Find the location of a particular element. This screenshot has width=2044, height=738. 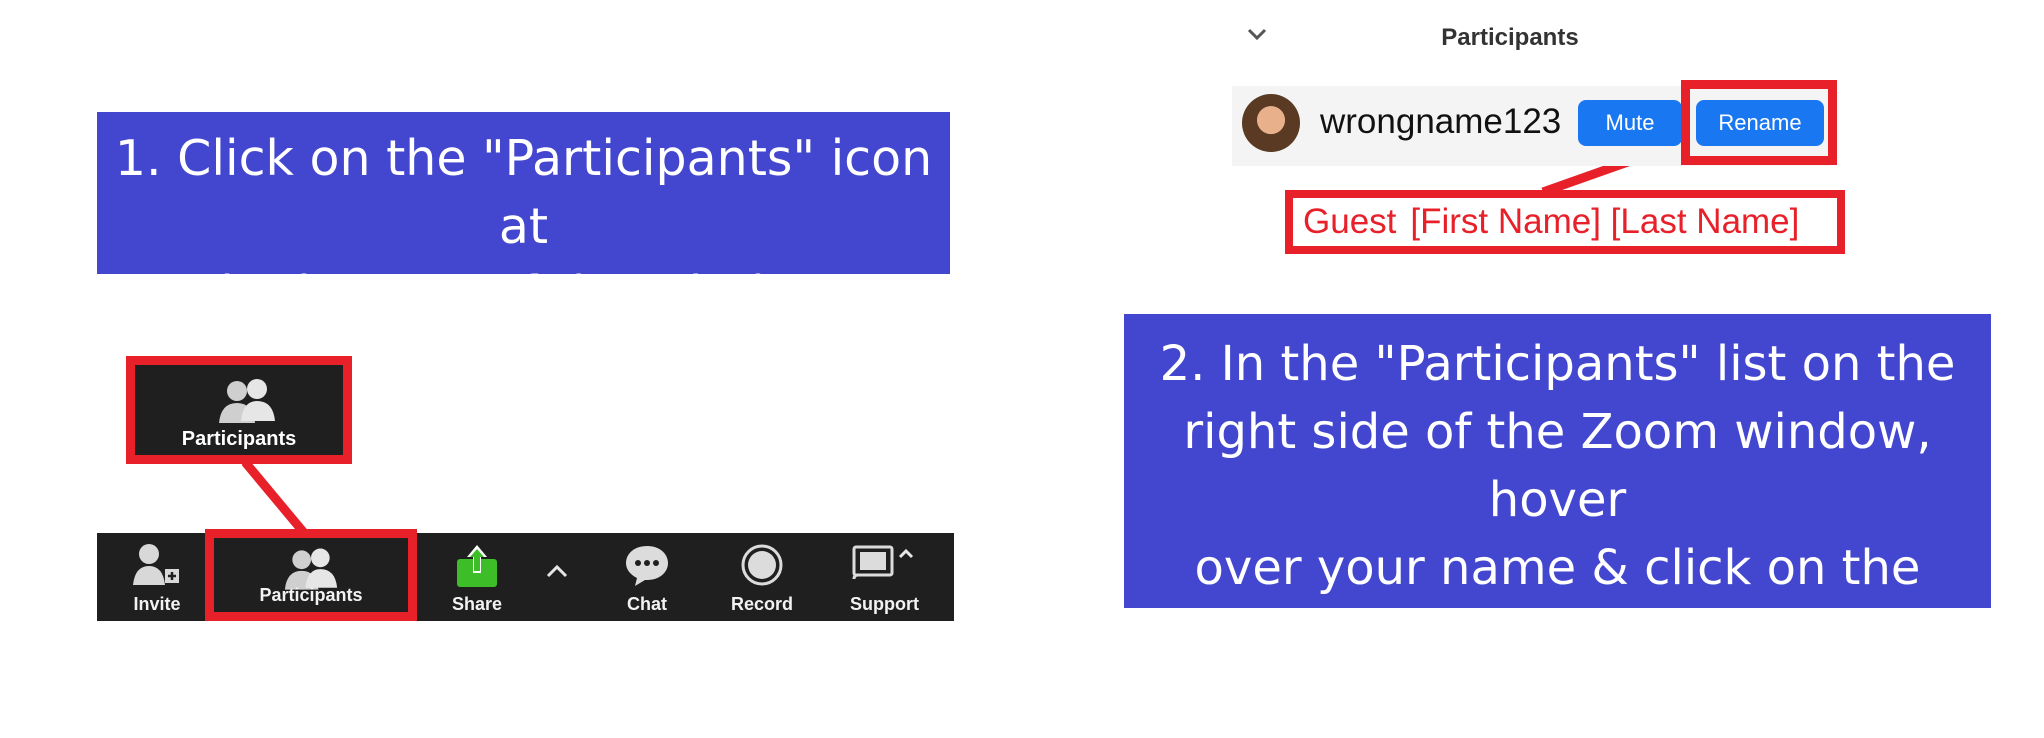

support-label: Support is located at coordinates (884, 604).